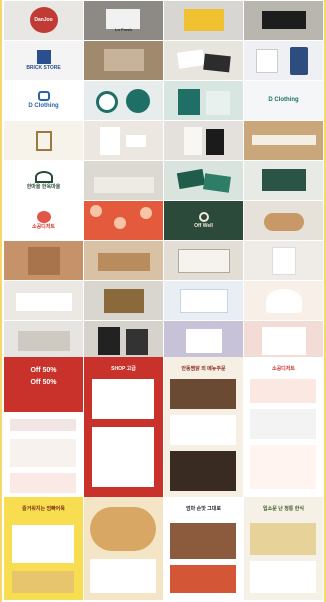 The width and height of the screenshot is (326, 602). Describe the element at coordinates (43, 226) in the screenshot. I see `dessert-label: 소공디저트` at that location.